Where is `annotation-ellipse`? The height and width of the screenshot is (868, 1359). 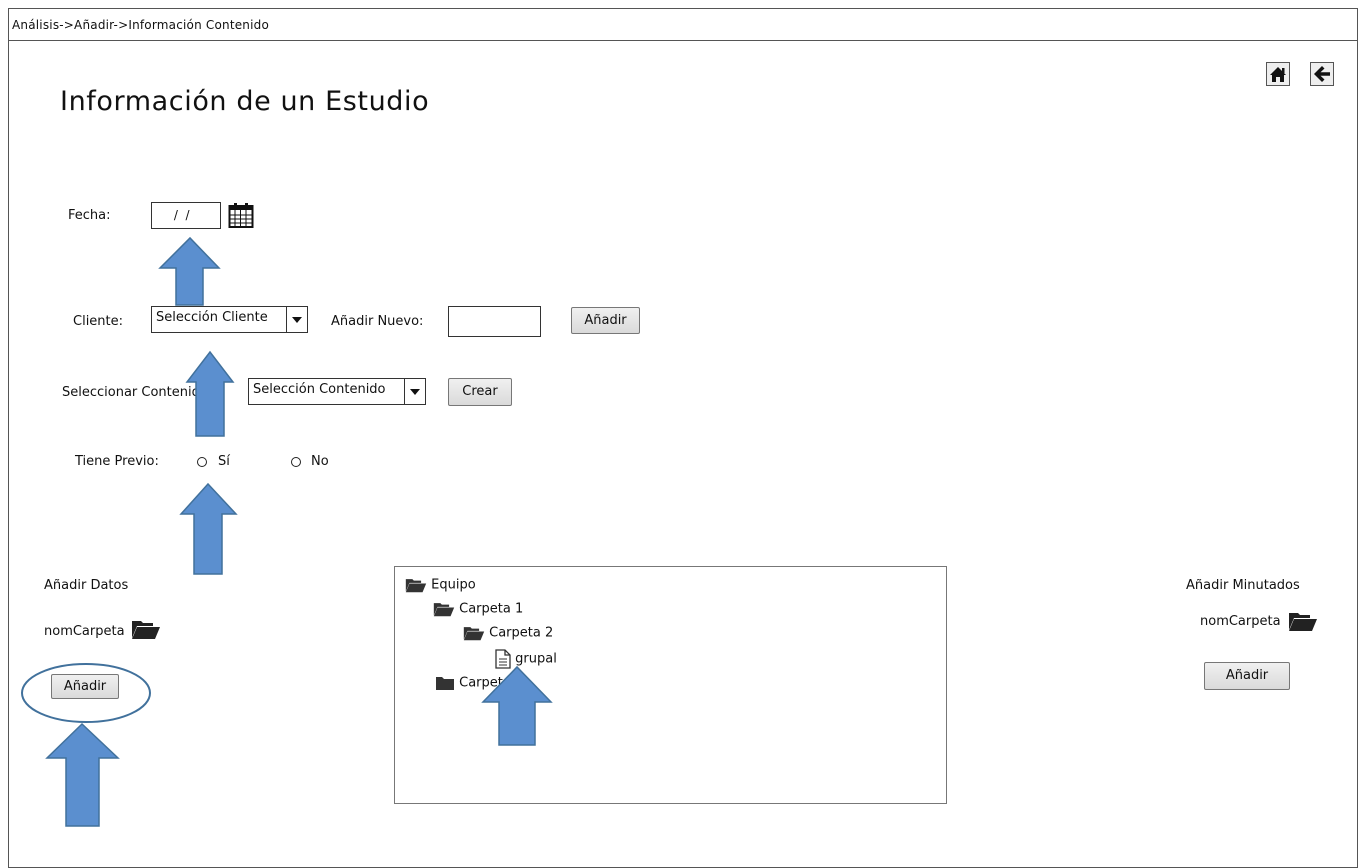
annotation-ellipse is located at coordinates (86, 693).